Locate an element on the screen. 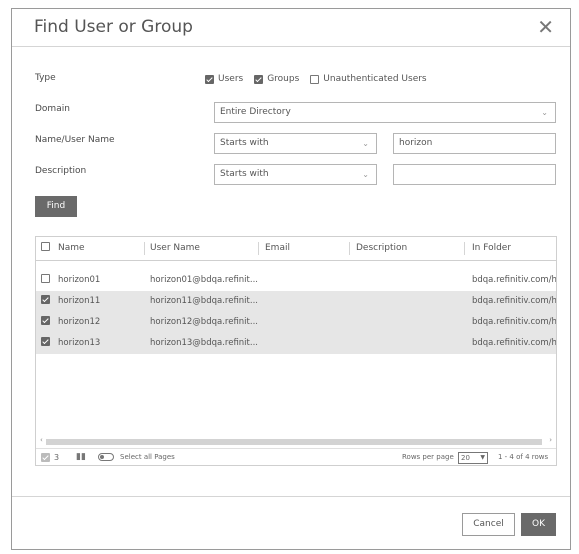 The image size is (579, 554). scroll-left-icon: ‹ is located at coordinates (41, 440).